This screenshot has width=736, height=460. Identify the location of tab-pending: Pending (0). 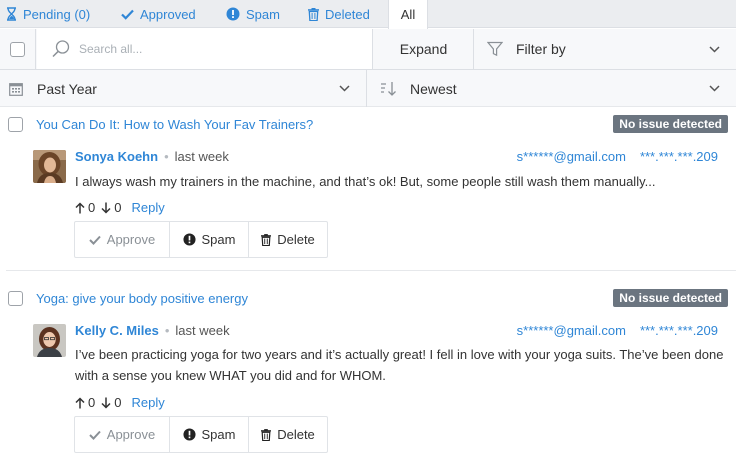
(48, 14).